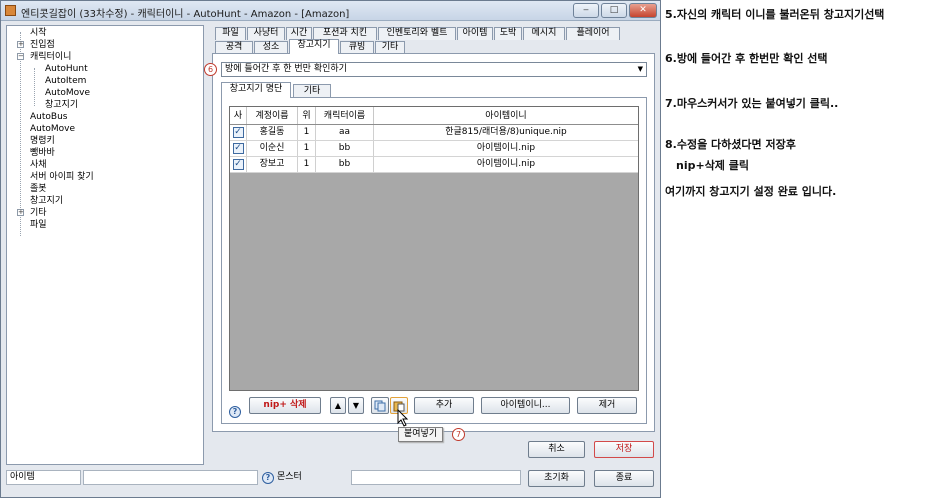 Image resolution: width=950 pixels, height=498 pixels. Describe the element at coordinates (624, 478) in the screenshot. I see `exit-button: 종료` at that location.